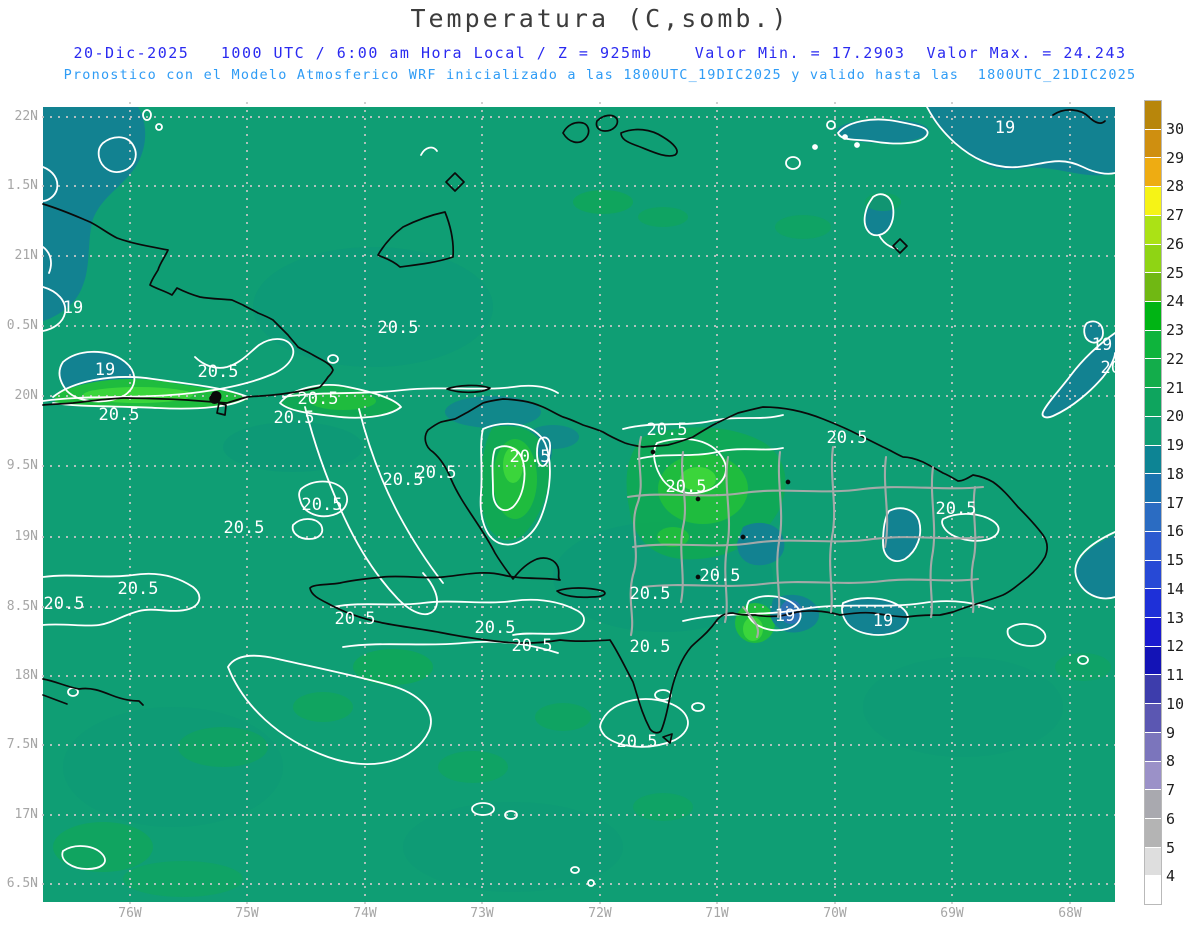  Describe the element at coordinates (1175, 560) in the screenshot. I see `colorbar-tick-label: 15` at that location.